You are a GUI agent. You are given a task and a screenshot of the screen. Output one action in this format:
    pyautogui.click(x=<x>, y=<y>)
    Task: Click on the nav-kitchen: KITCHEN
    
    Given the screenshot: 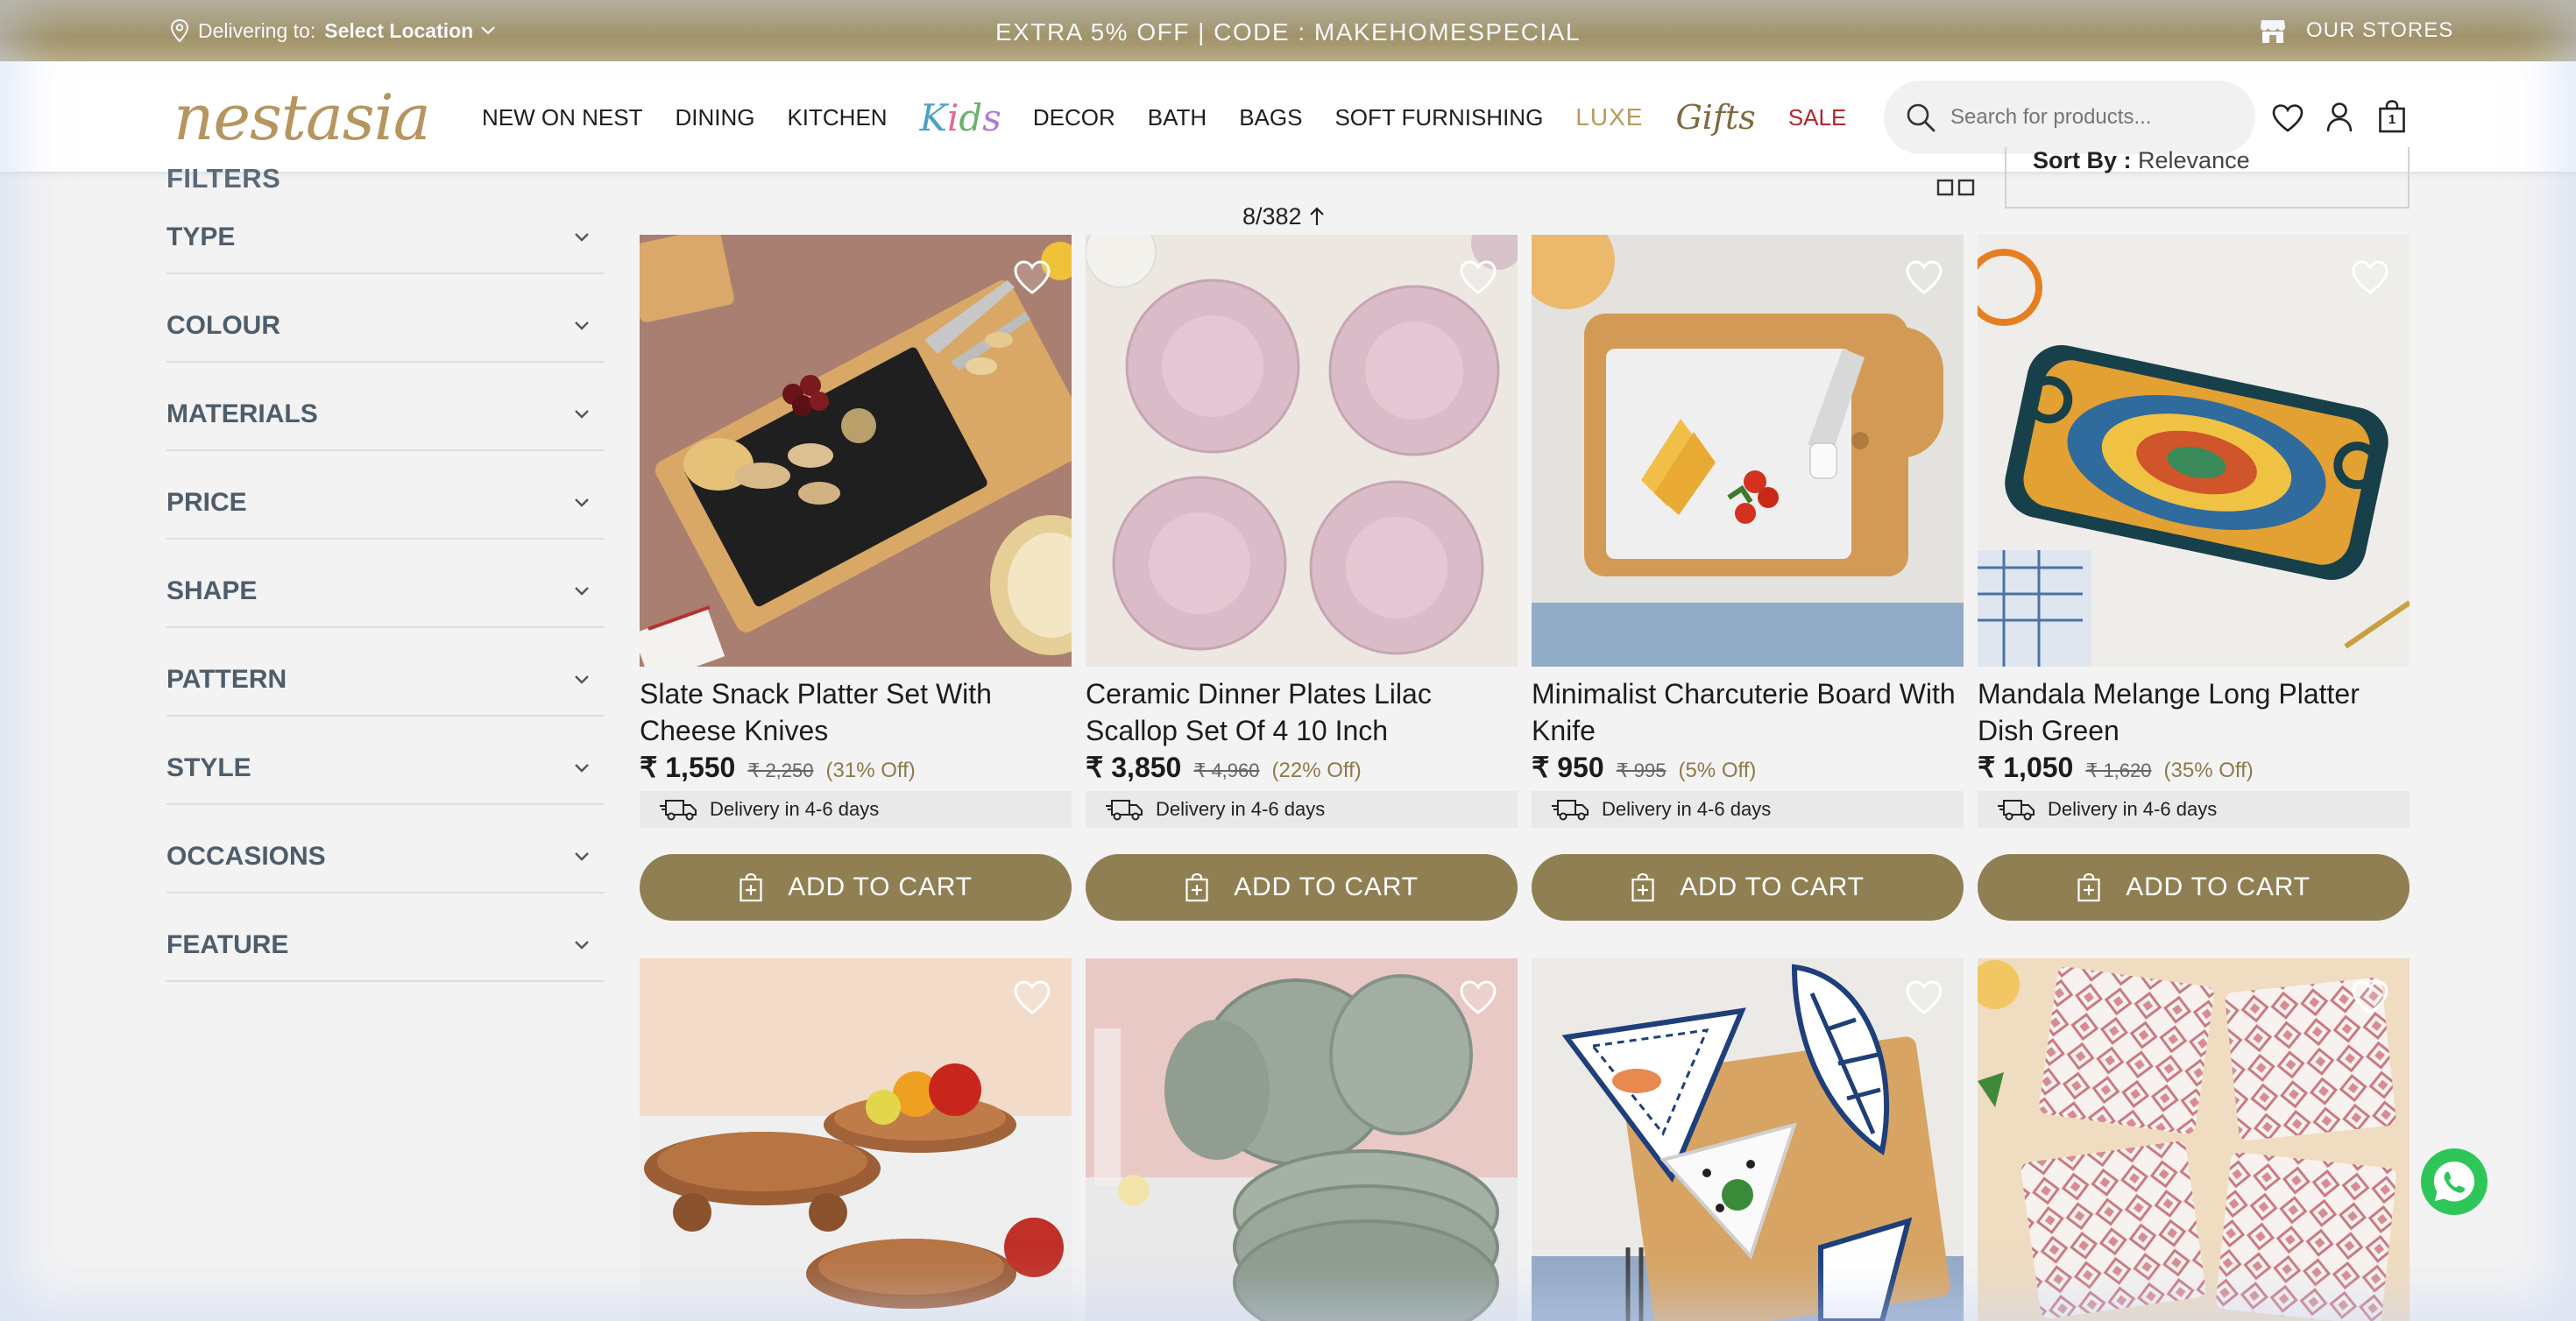 What is the action you would take?
    pyautogui.click(x=837, y=117)
    